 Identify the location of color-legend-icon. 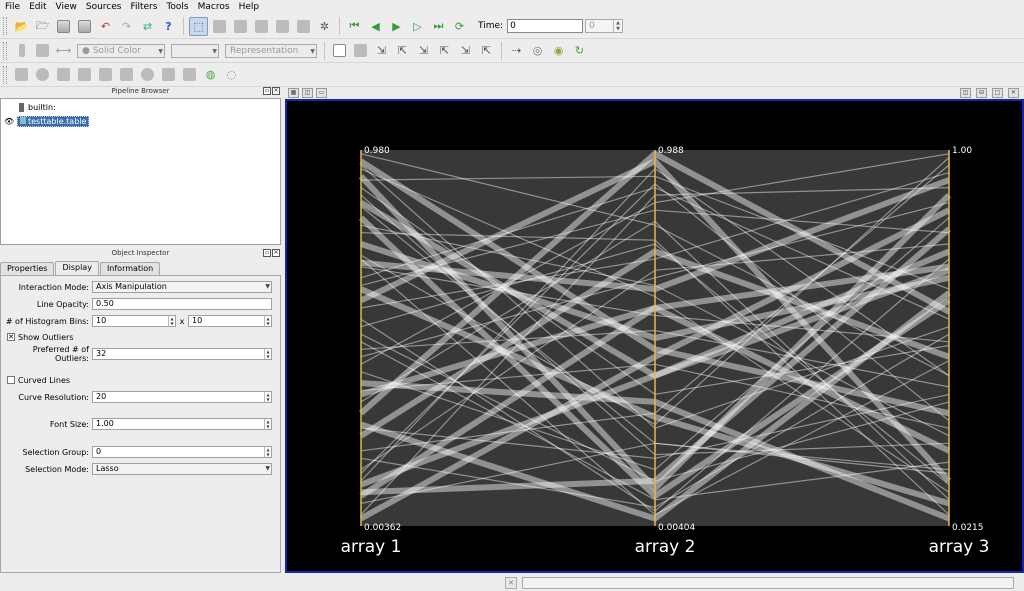
(21, 50).